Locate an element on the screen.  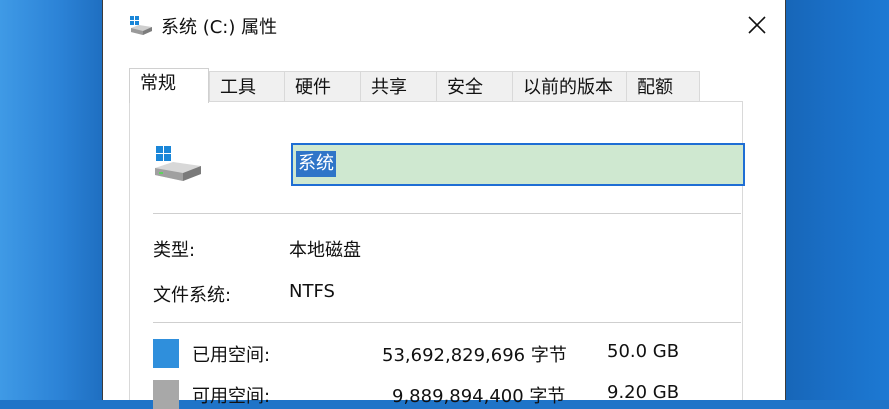
tab-sharing: 共享 is located at coordinates (398, 86).